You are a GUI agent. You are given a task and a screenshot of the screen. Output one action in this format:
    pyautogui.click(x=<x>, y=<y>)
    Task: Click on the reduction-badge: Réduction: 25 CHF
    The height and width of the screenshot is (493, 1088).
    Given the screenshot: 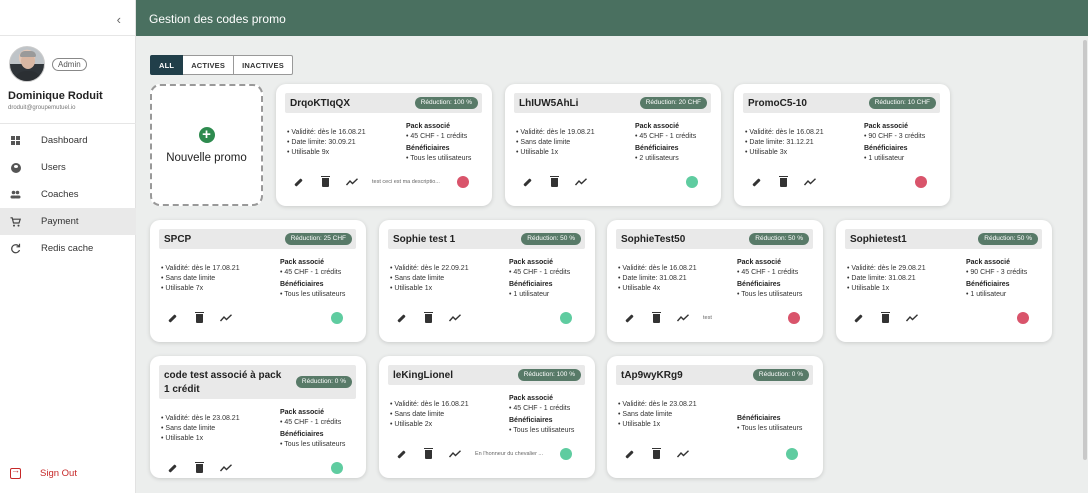 What is the action you would take?
    pyautogui.click(x=318, y=239)
    